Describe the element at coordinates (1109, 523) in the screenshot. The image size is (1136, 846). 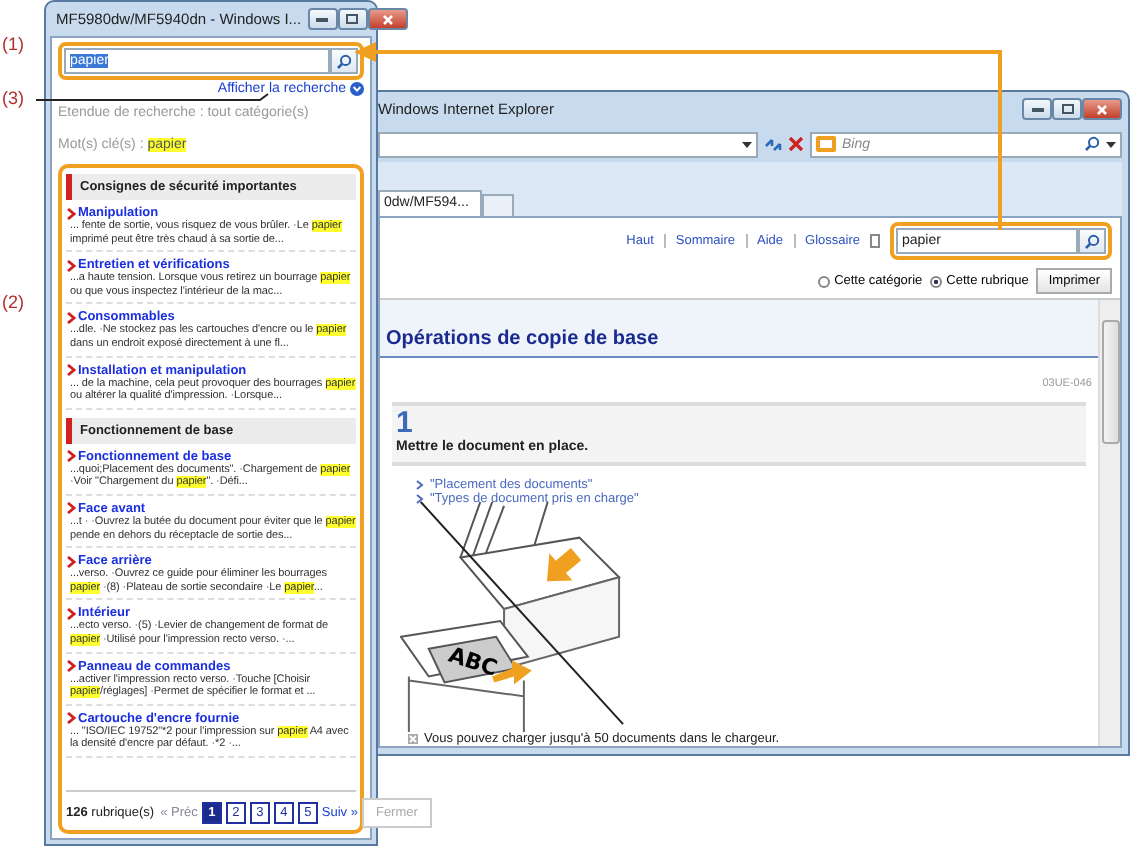
I see `scrollbar` at that location.